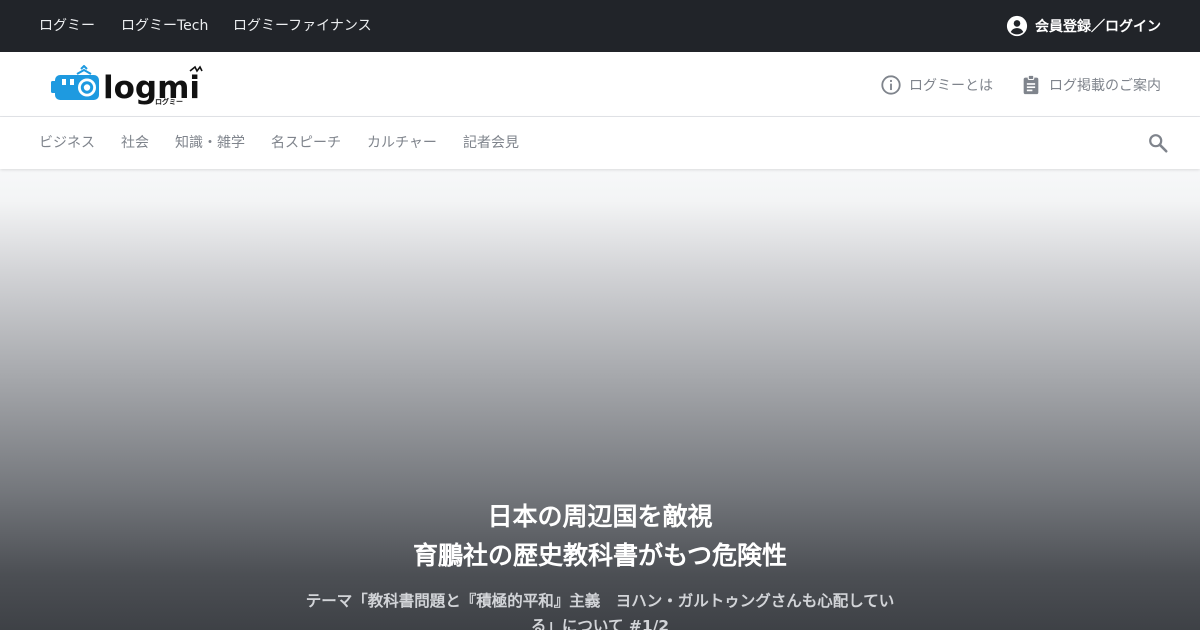 This screenshot has width=1200, height=630. Describe the element at coordinates (1017, 26) in the screenshot. I see `account-circle-icon` at that location.